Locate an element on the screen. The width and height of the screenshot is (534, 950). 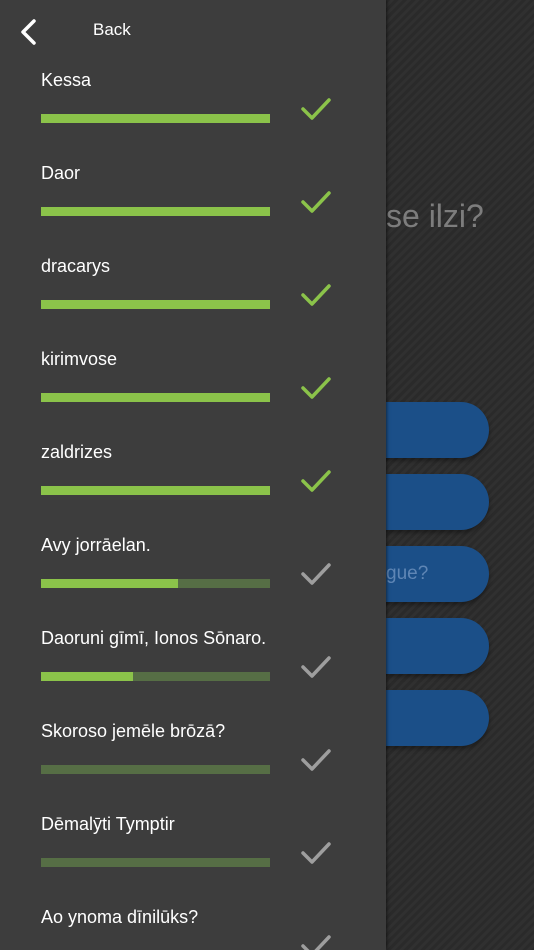
lesson-item-label: kirimvose is located at coordinates (79, 359).